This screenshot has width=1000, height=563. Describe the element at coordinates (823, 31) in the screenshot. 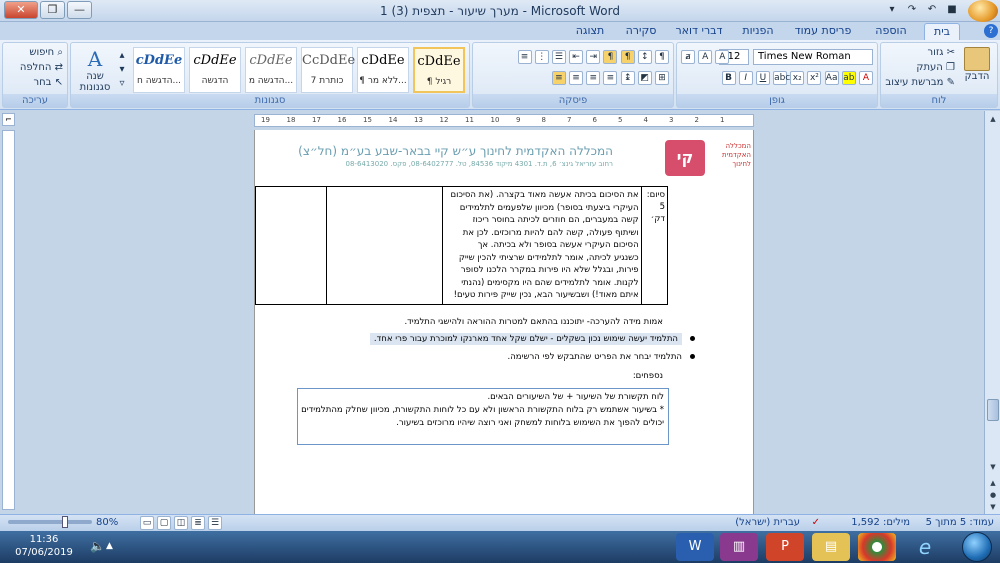

I see `tab-page-layout: פריסת עמוד` at that location.